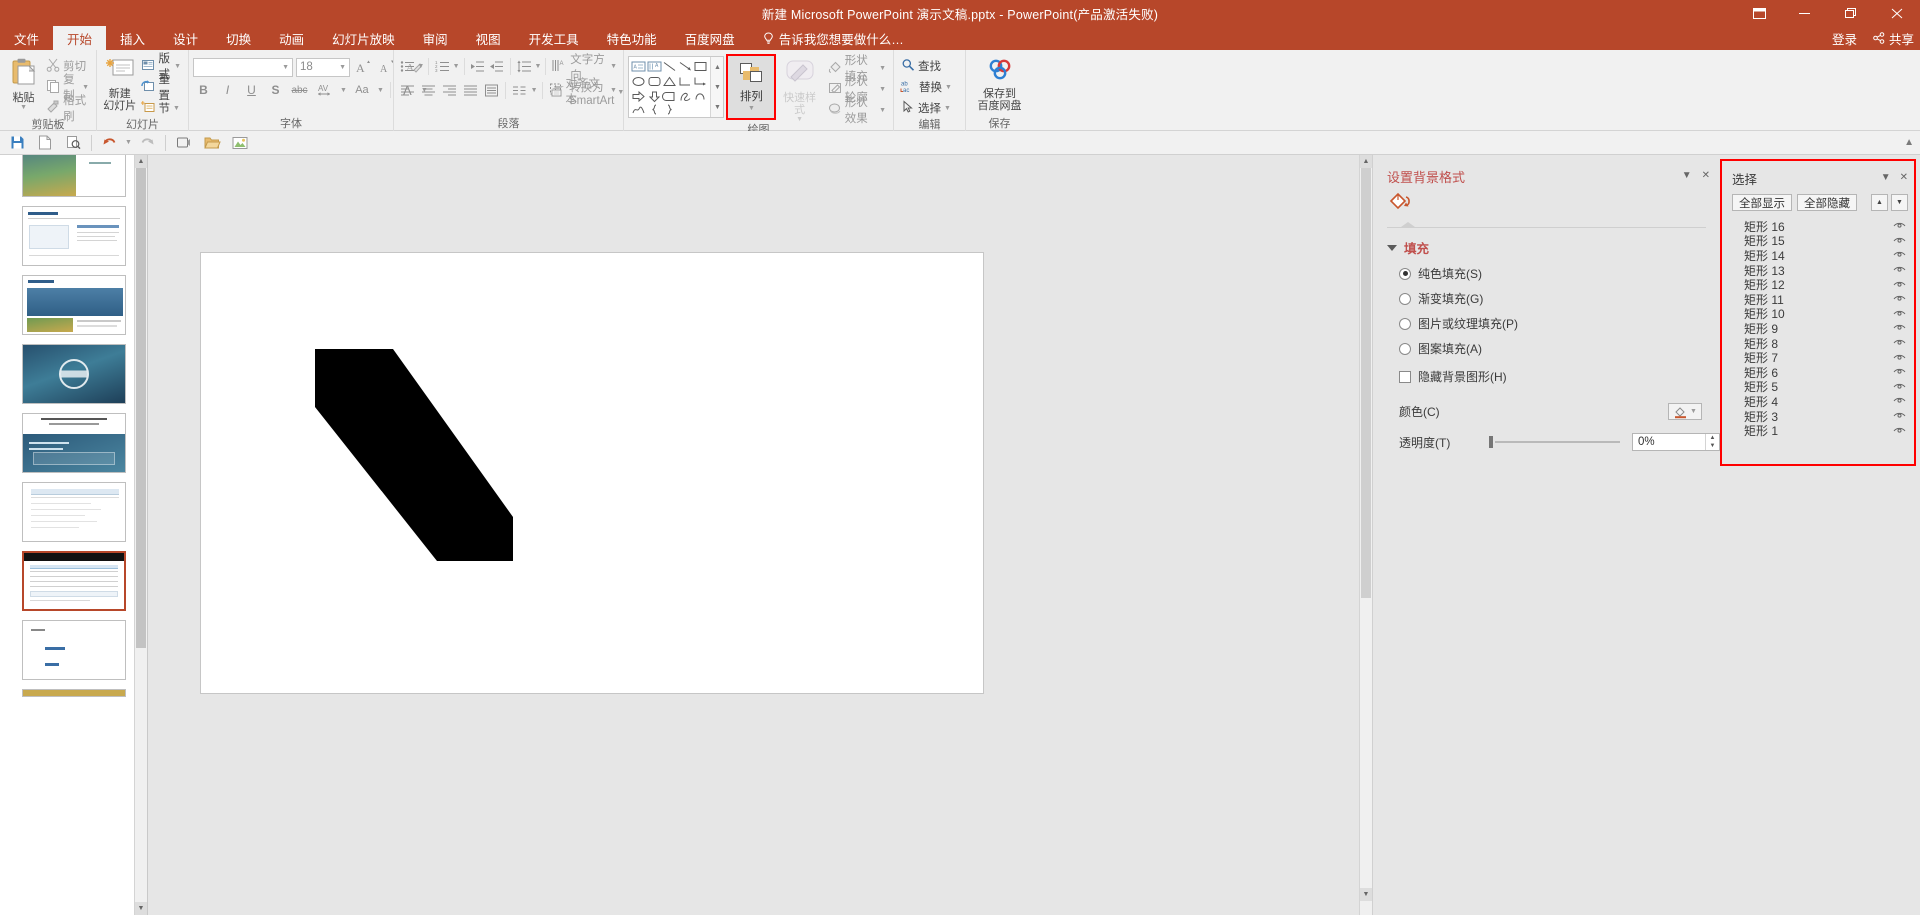 The image size is (1920, 915). I want to click on shapes-scroll-down-icon: ▼, so click(717, 87).